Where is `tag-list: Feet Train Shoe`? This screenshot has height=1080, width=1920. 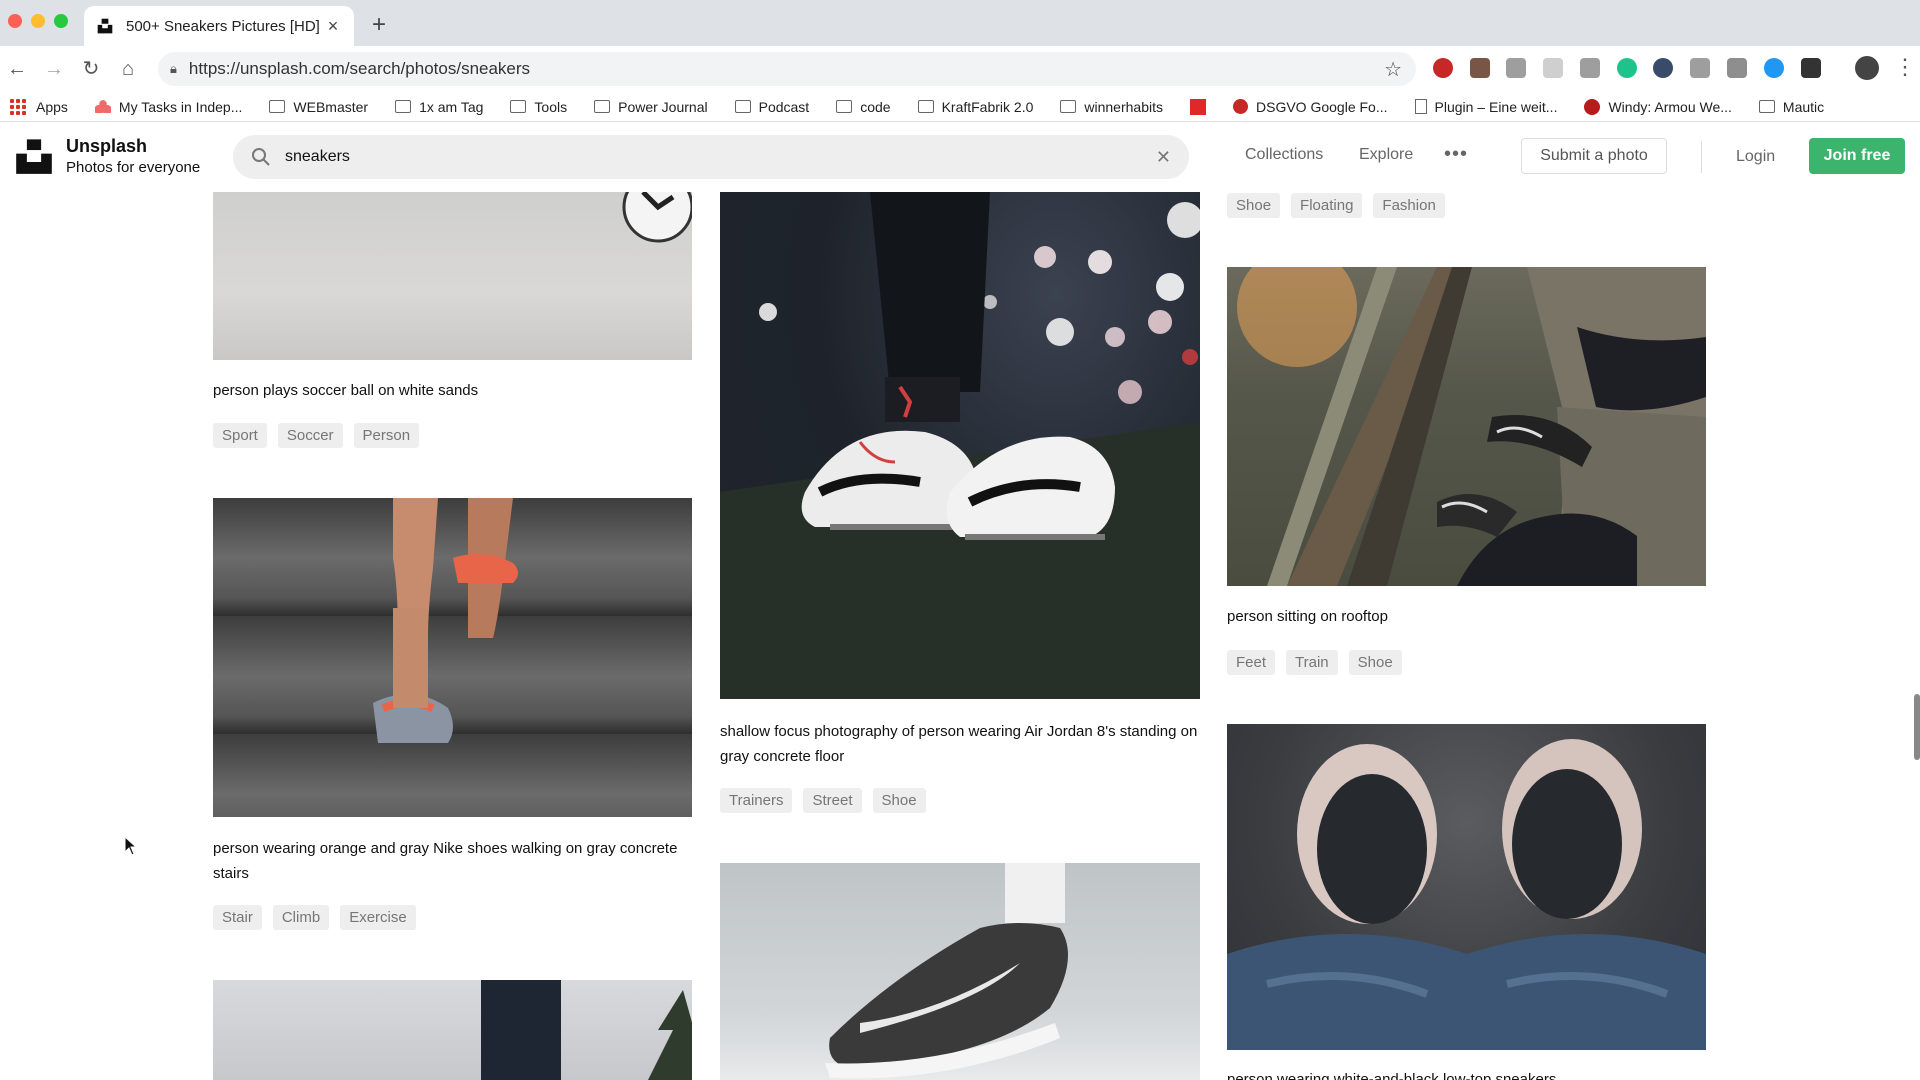 tag-list: Feet Train Shoe is located at coordinates (1314, 662).